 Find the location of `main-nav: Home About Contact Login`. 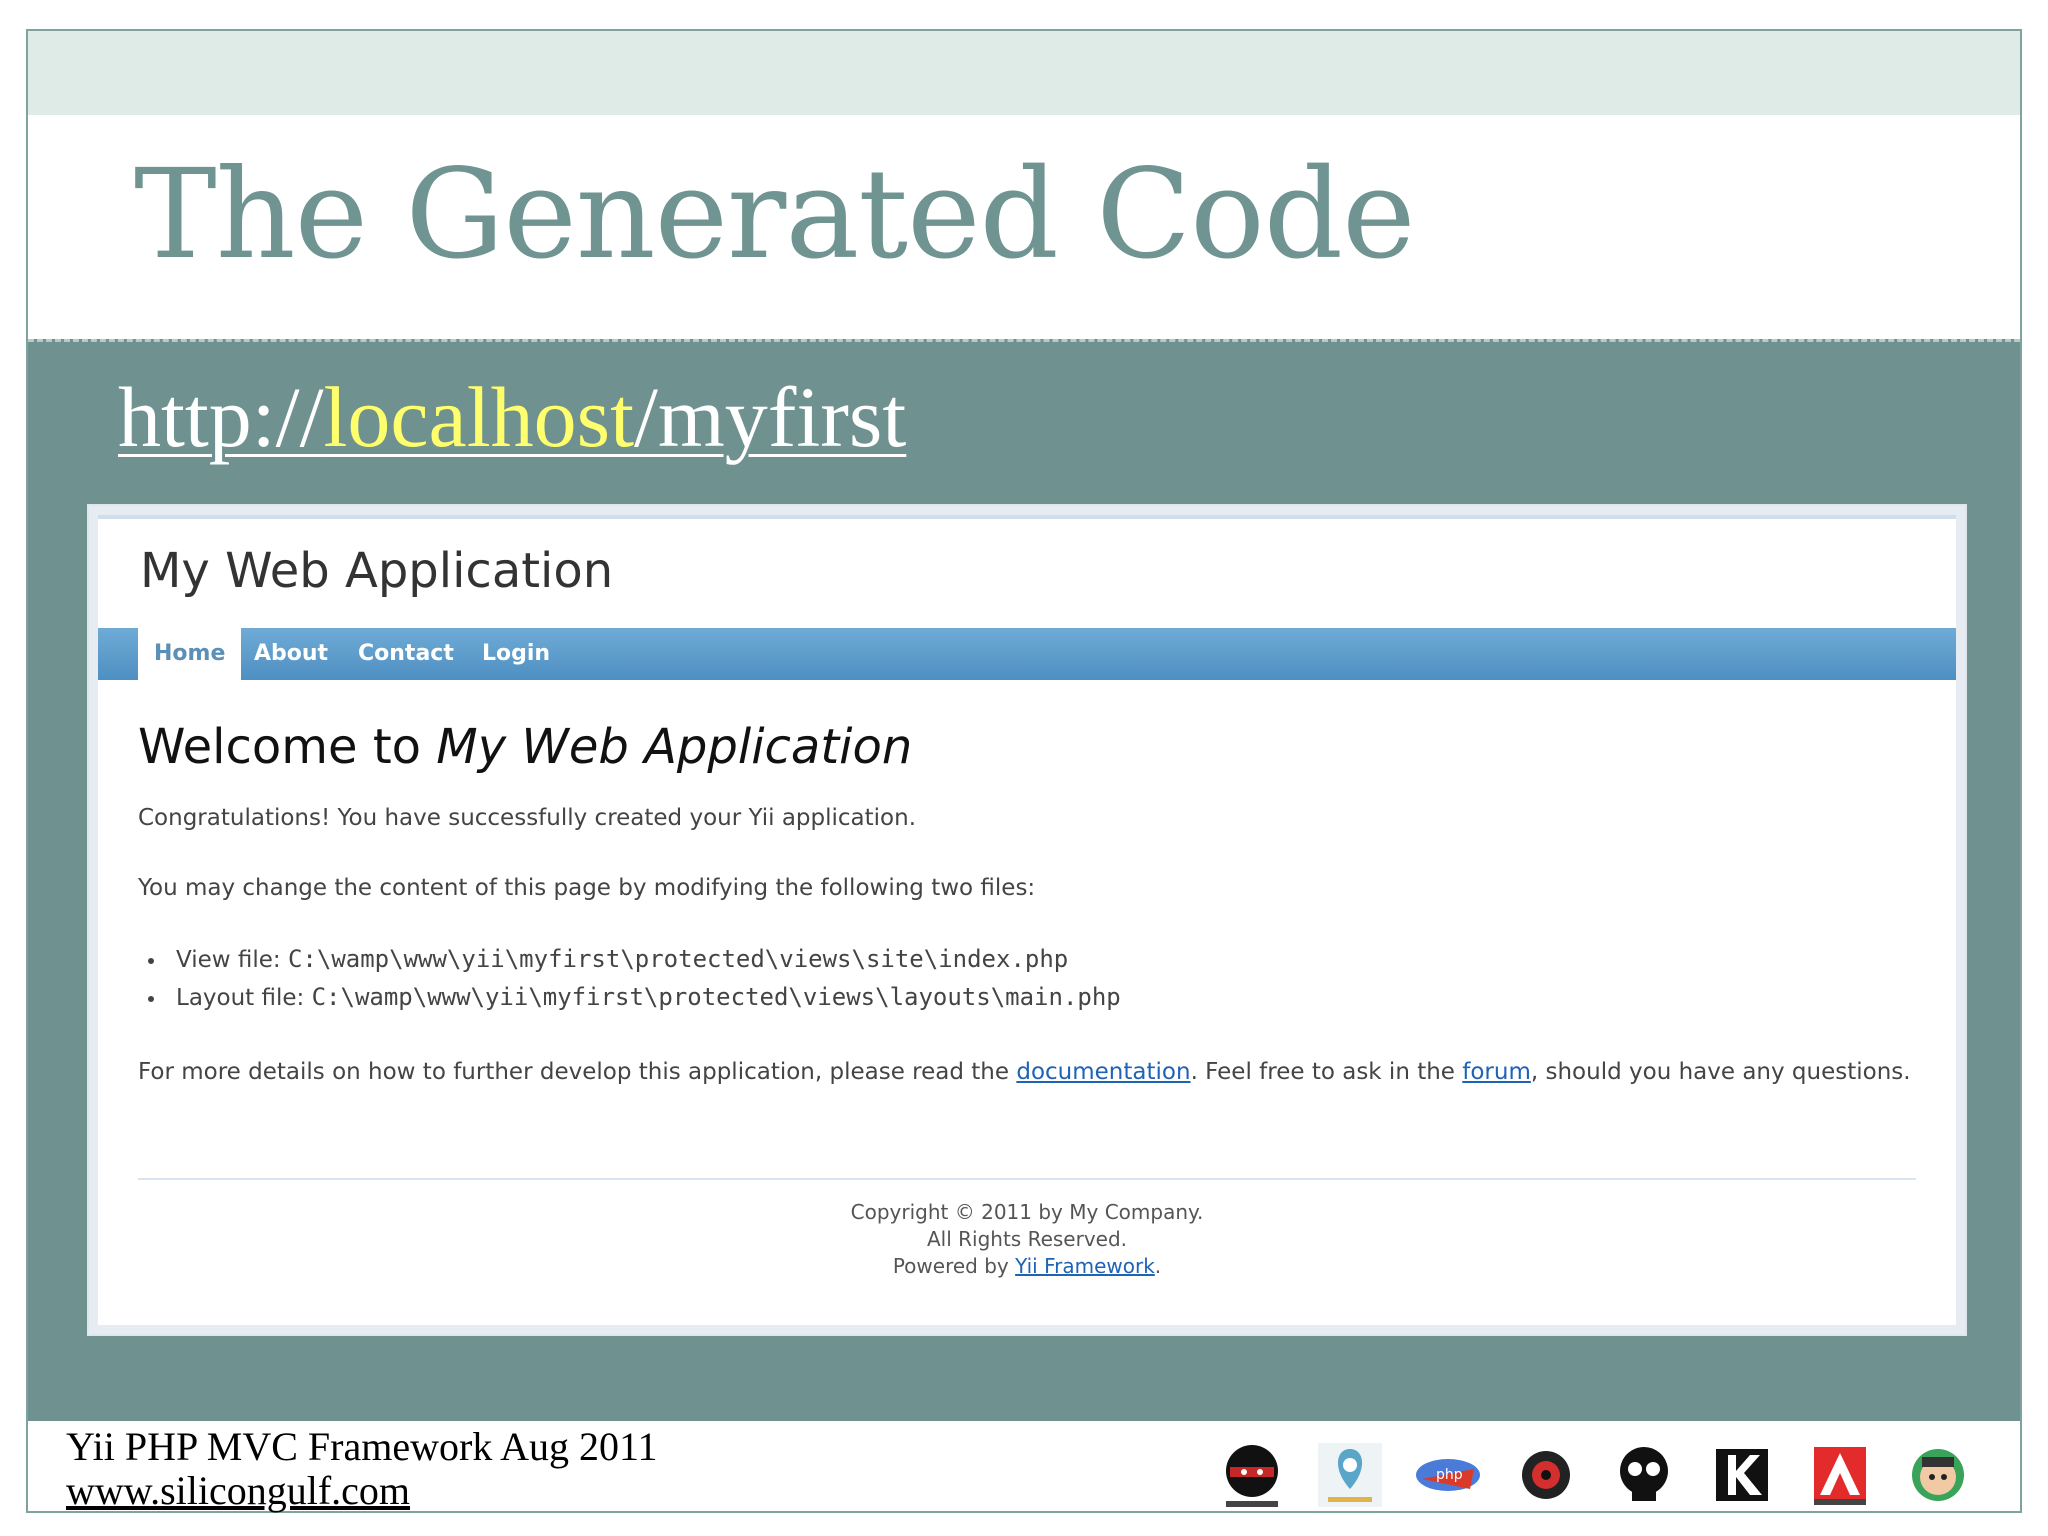

main-nav: Home About Contact Login is located at coordinates (1027, 654).